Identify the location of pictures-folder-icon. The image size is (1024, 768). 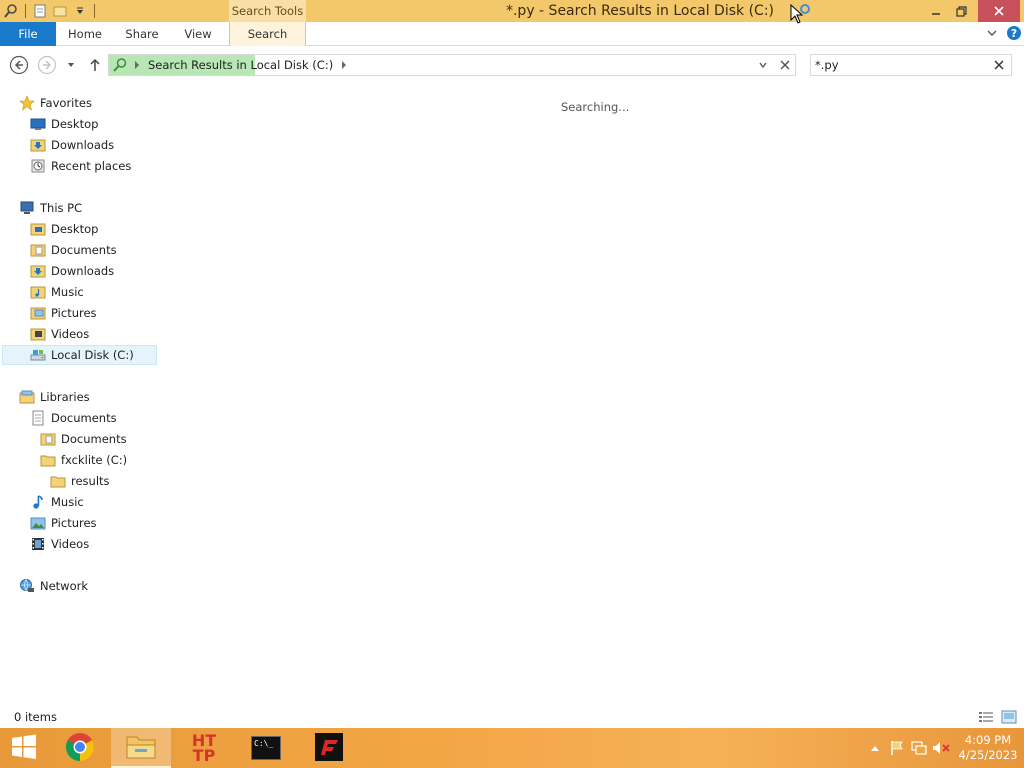
(38, 313).